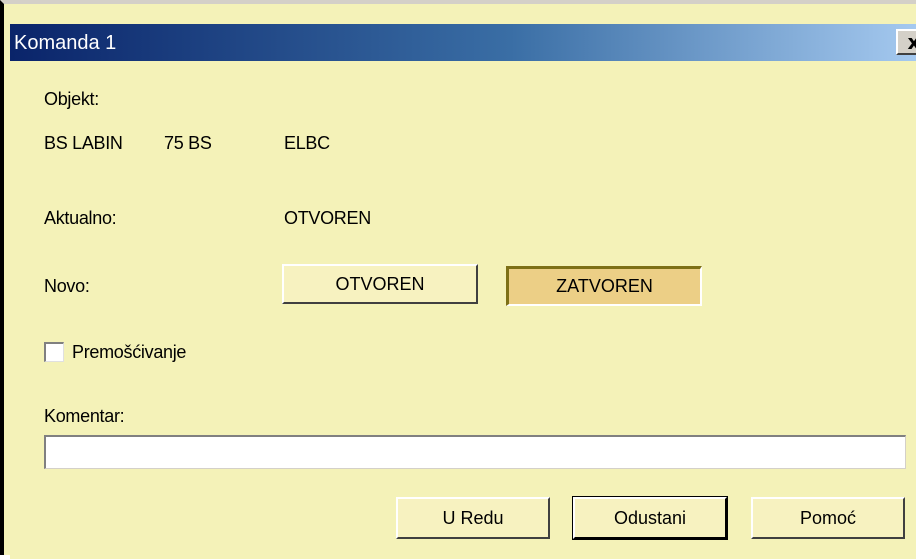 This screenshot has width=916, height=559. What do you see at coordinates (906, 42) in the screenshot?
I see `close-button: x` at bounding box center [906, 42].